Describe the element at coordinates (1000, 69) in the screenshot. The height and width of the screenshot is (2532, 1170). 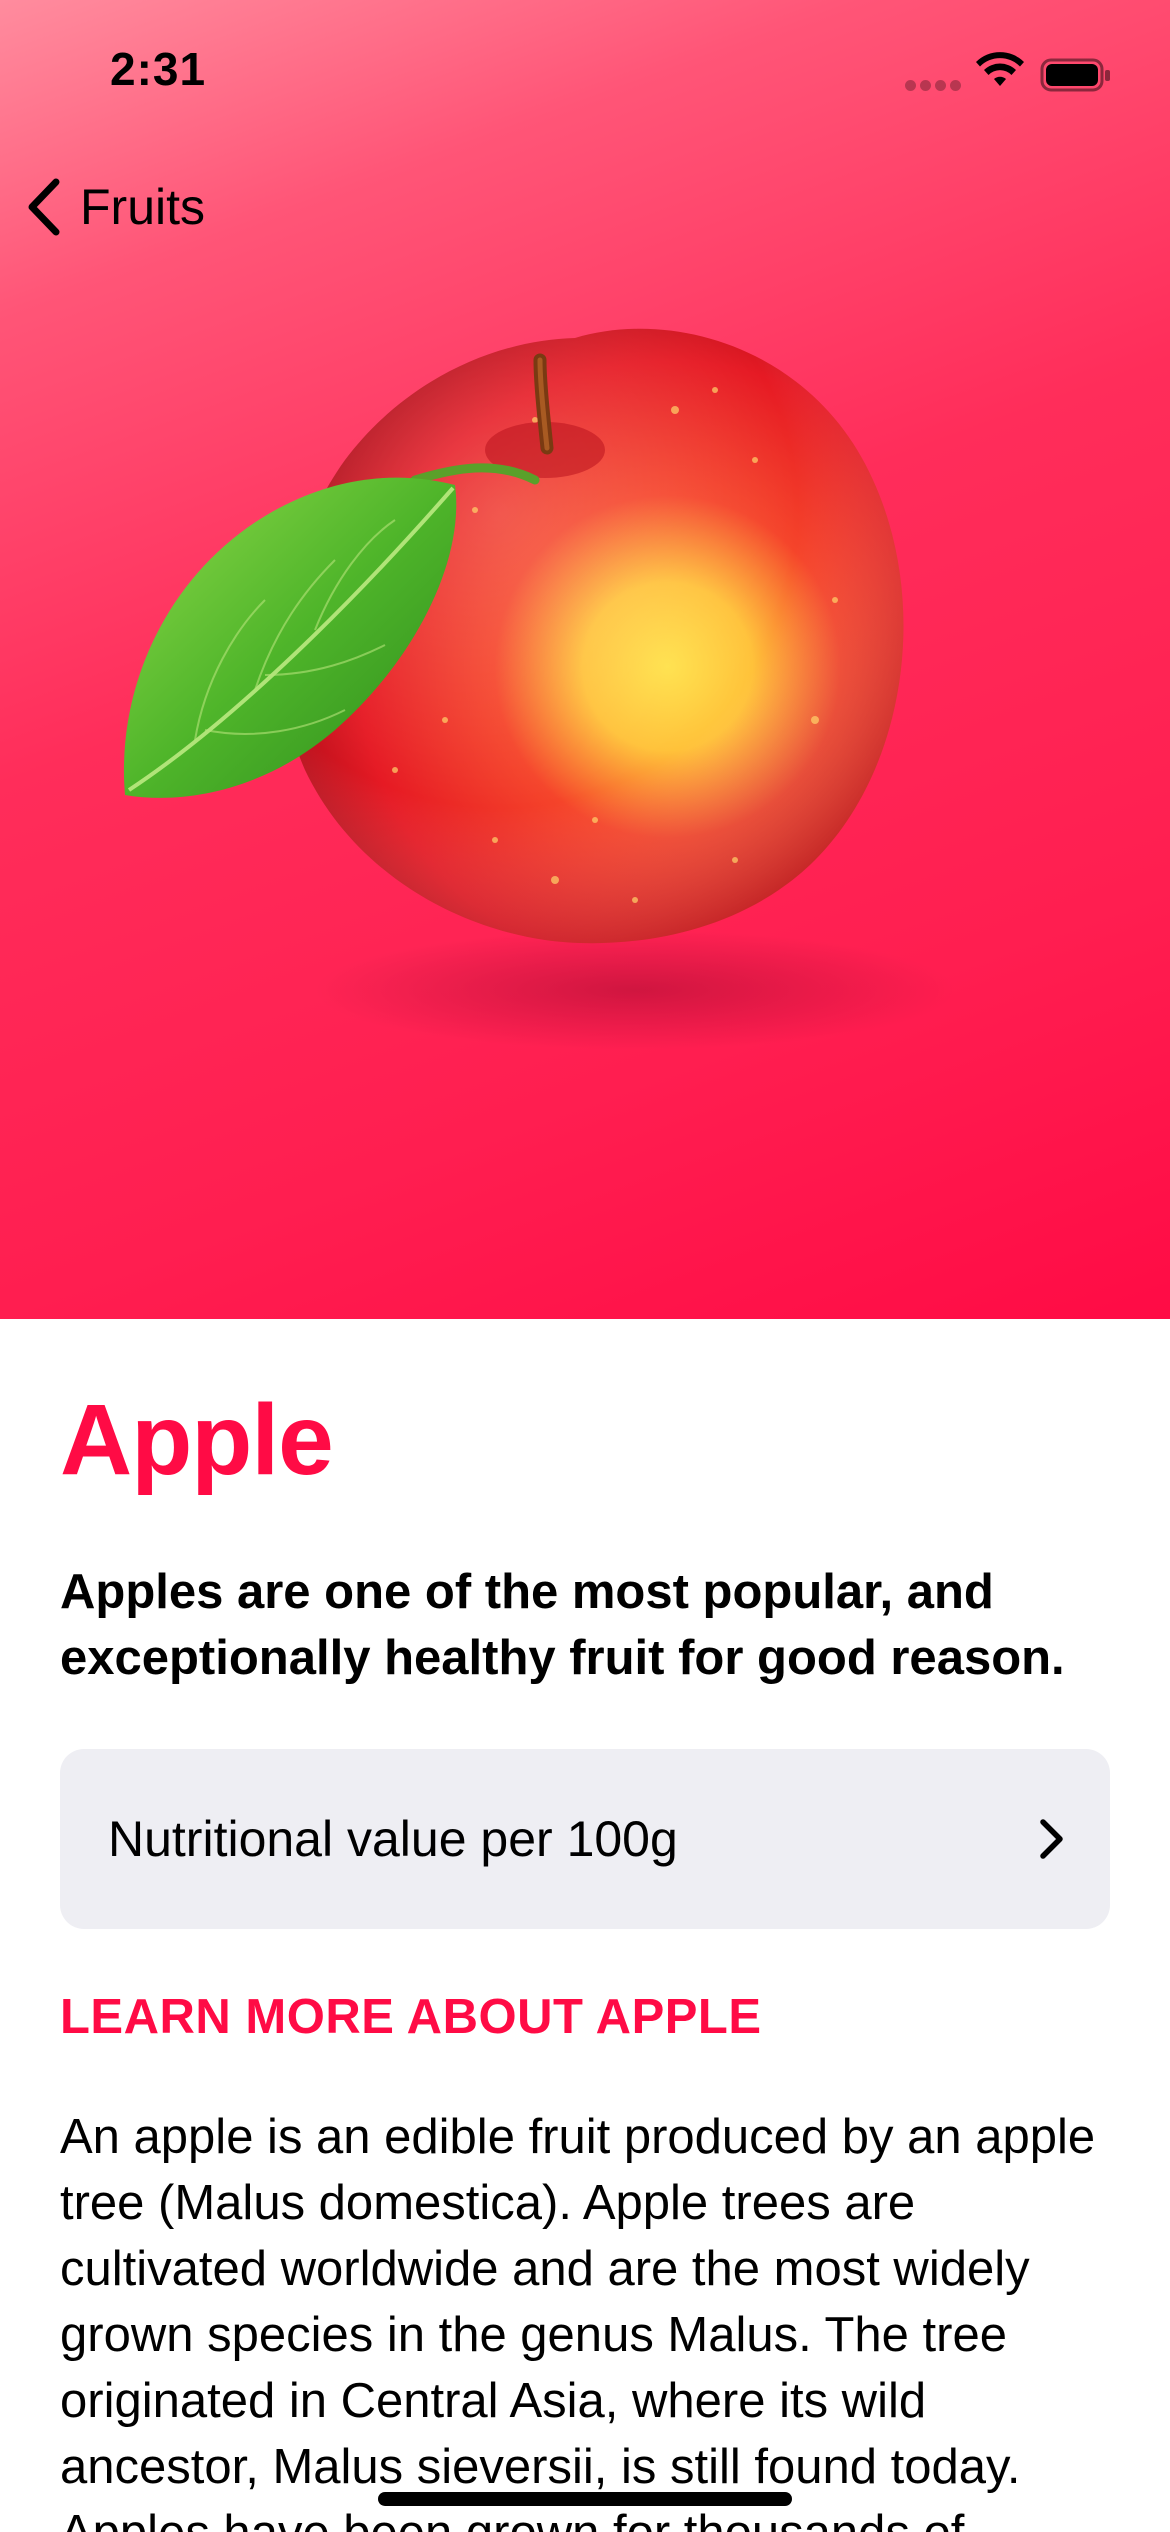
I see `wifi-icon` at that location.